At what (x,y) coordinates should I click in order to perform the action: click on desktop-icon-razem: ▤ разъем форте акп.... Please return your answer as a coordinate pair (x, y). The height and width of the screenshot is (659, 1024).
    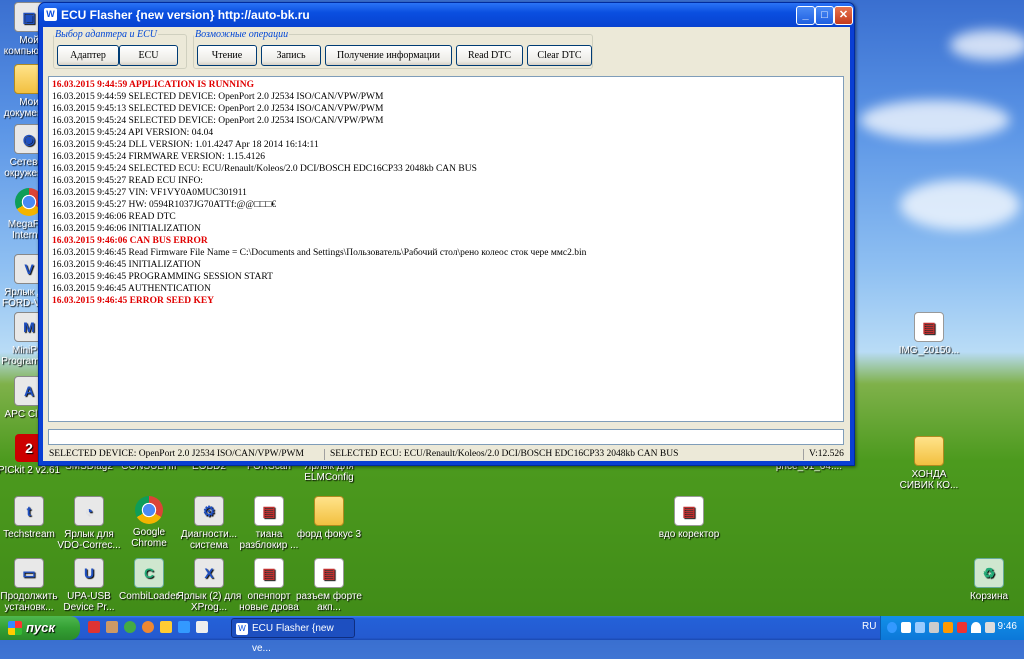
    Looking at the image, I should click on (329, 585).